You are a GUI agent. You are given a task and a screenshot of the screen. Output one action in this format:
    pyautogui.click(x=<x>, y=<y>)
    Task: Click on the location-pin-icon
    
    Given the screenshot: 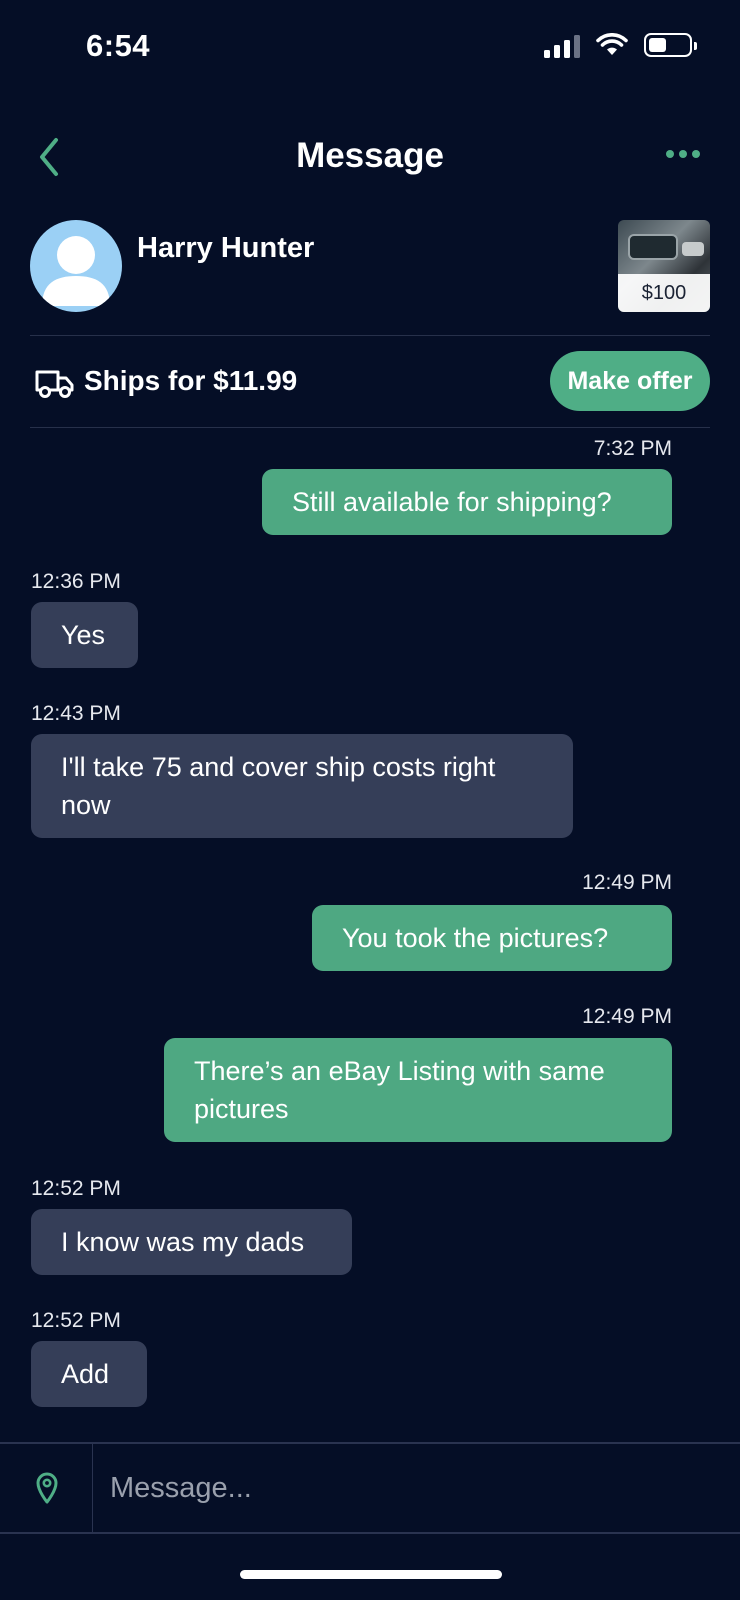 What is the action you would take?
    pyautogui.click(x=47, y=1488)
    